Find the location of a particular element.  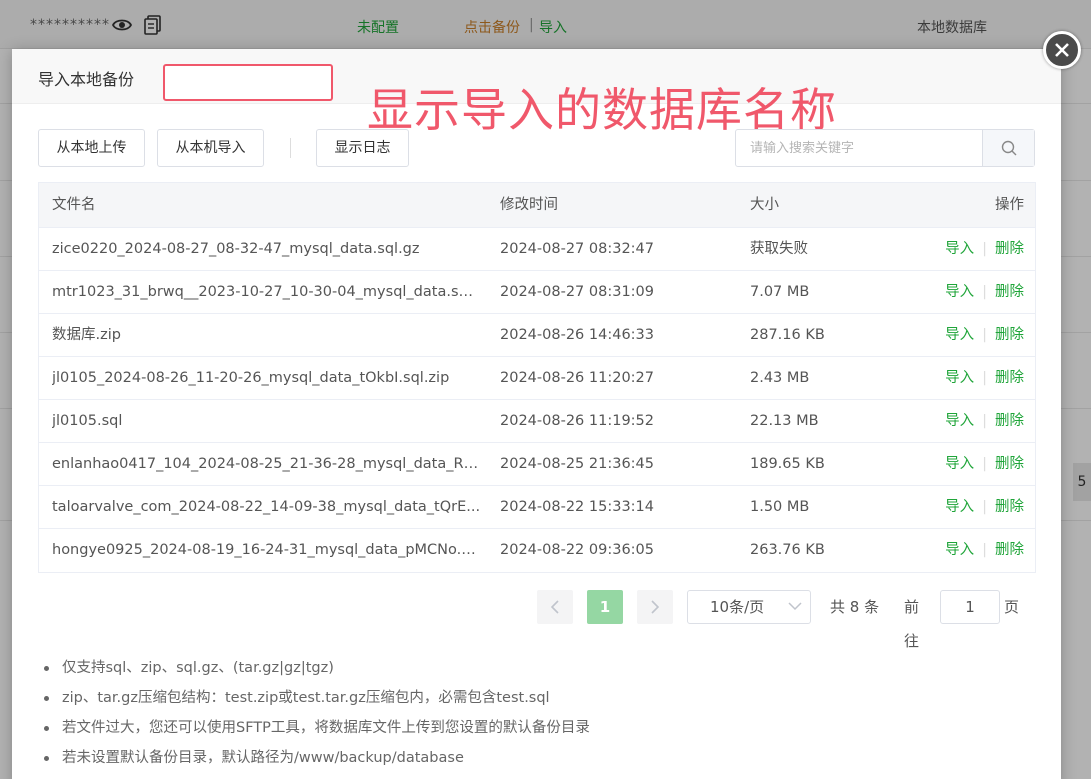

header-operation: 操作 is located at coordinates (1009, 205).